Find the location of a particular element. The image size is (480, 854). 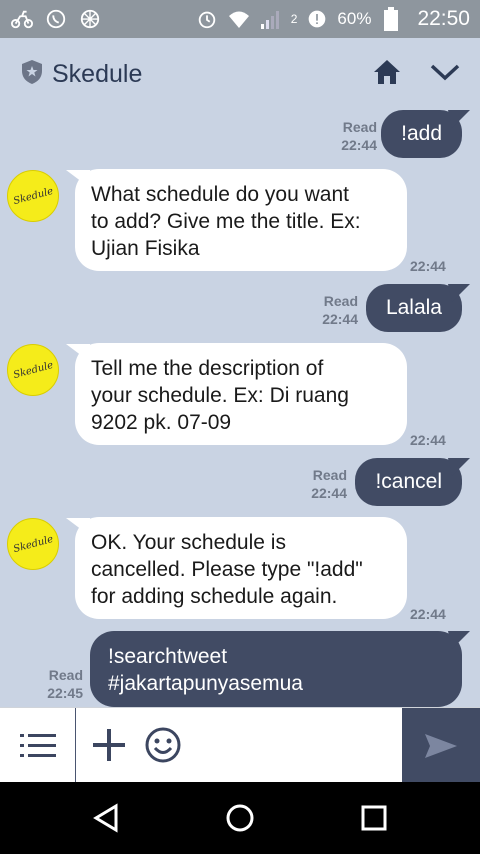

message-text: !cancel is located at coordinates (408, 481).